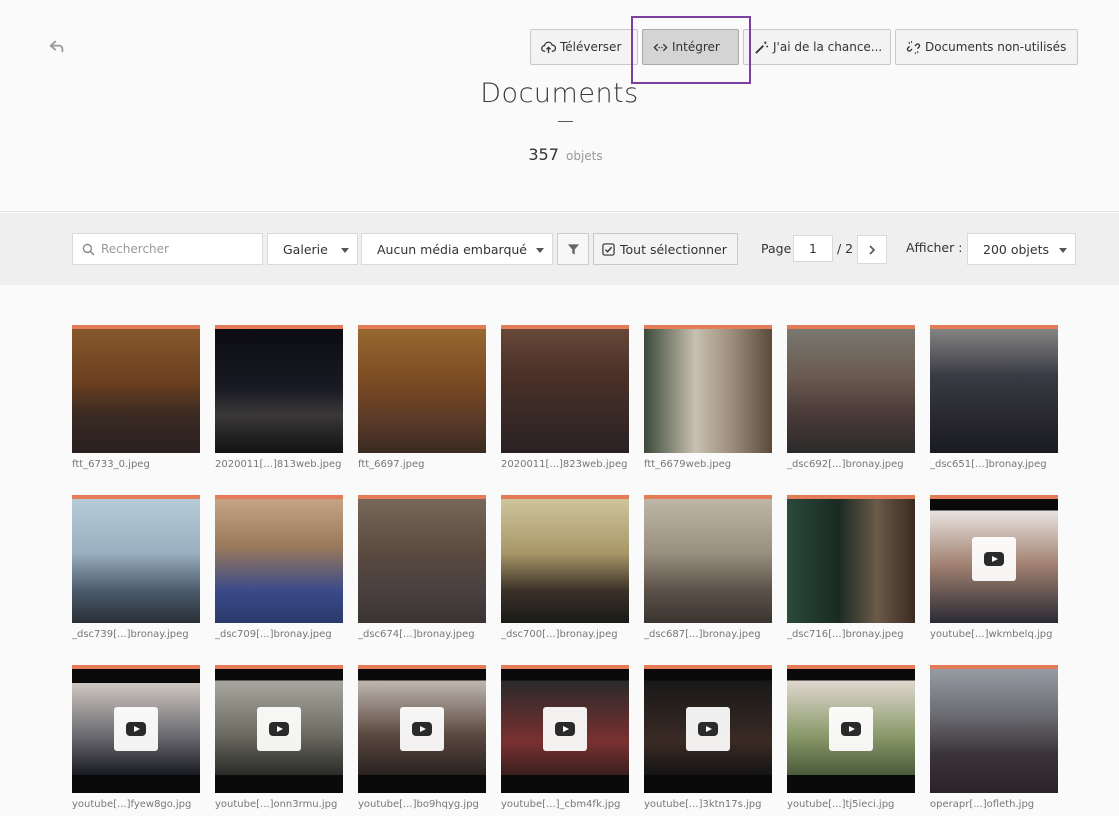  I want to click on document-filename: youtube[...]fyew8go.jpg, so click(132, 804).